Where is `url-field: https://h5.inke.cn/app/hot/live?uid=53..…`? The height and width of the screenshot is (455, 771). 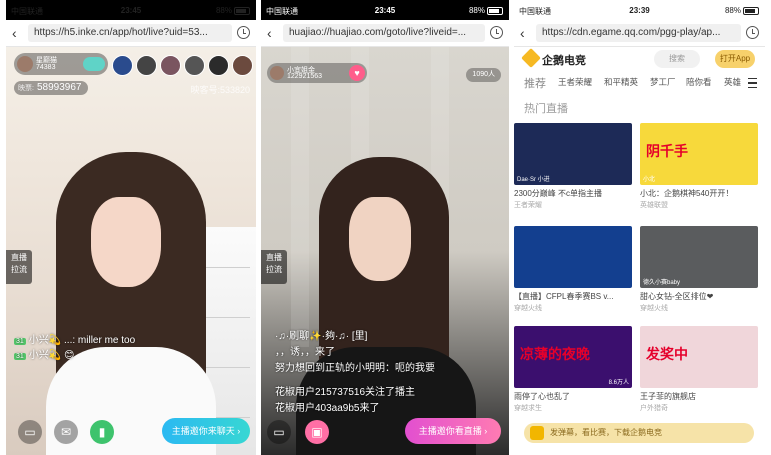
url-field: https://h5.inke.cn/app/hot/live?uid=53..… is located at coordinates (130, 33).